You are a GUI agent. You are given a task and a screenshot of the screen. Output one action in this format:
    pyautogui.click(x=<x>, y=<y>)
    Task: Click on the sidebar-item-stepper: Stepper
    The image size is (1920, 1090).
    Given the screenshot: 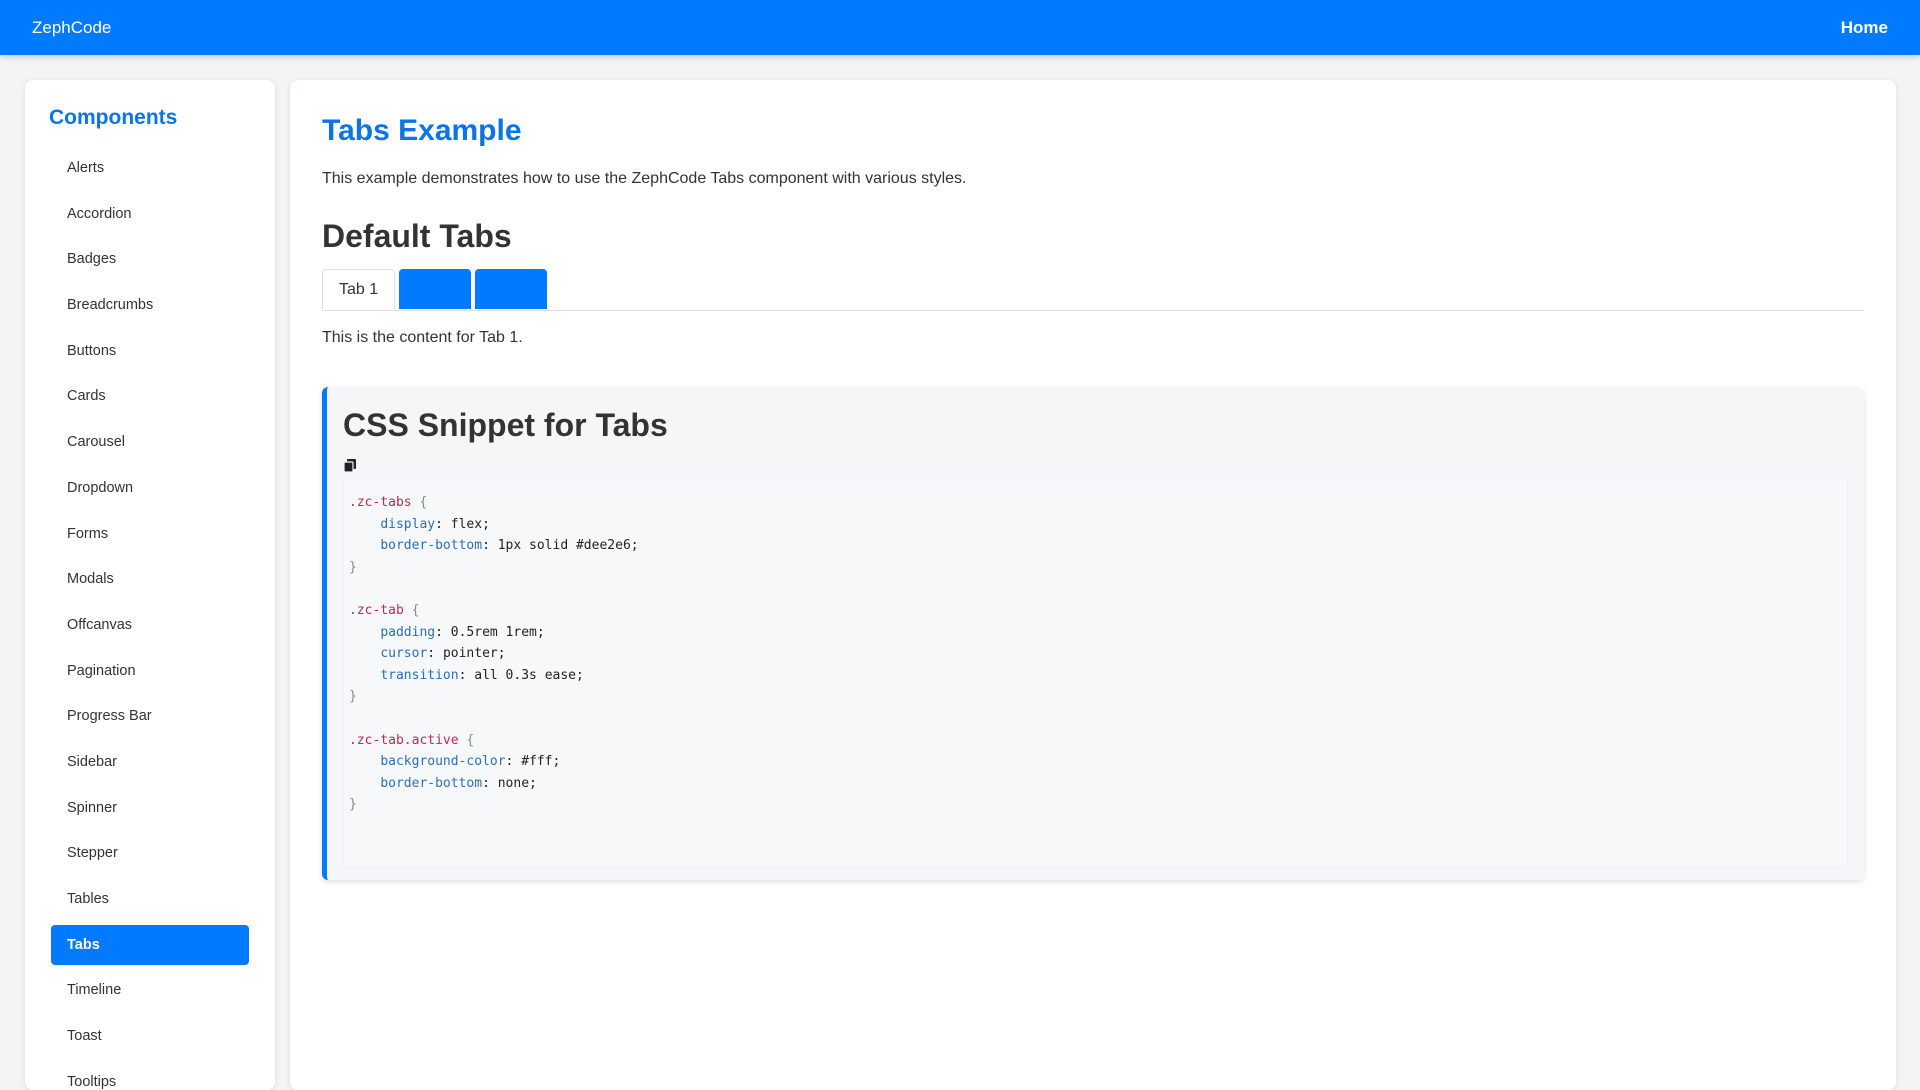 What is the action you would take?
    pyautogui.click(x=150, y=853)
    